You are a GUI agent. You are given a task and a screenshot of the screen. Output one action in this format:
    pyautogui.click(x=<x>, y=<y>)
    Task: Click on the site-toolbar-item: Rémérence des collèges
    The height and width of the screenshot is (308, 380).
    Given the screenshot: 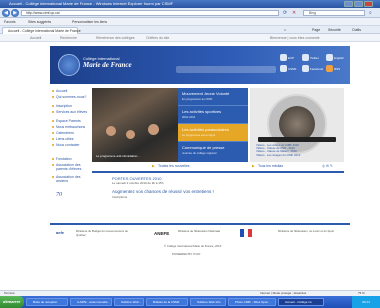 What is the action you would take?
    pyautogui.click(x=115, y=38)
    